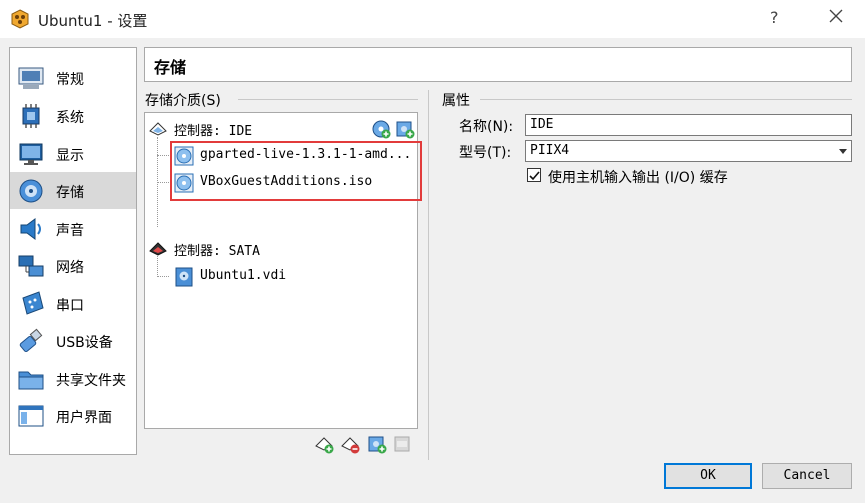 The height and width of the screenshot is (503, 865). Describe the element at coordinates (432, 19) in the screenshot. I see `title-bar: Ubuntu1 - 设置 ?` at that location.